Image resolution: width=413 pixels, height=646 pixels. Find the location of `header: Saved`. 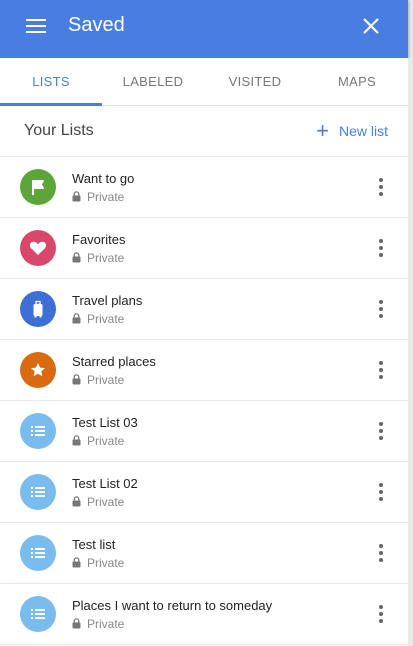

header: Saved is located at coordinates (204, 29).